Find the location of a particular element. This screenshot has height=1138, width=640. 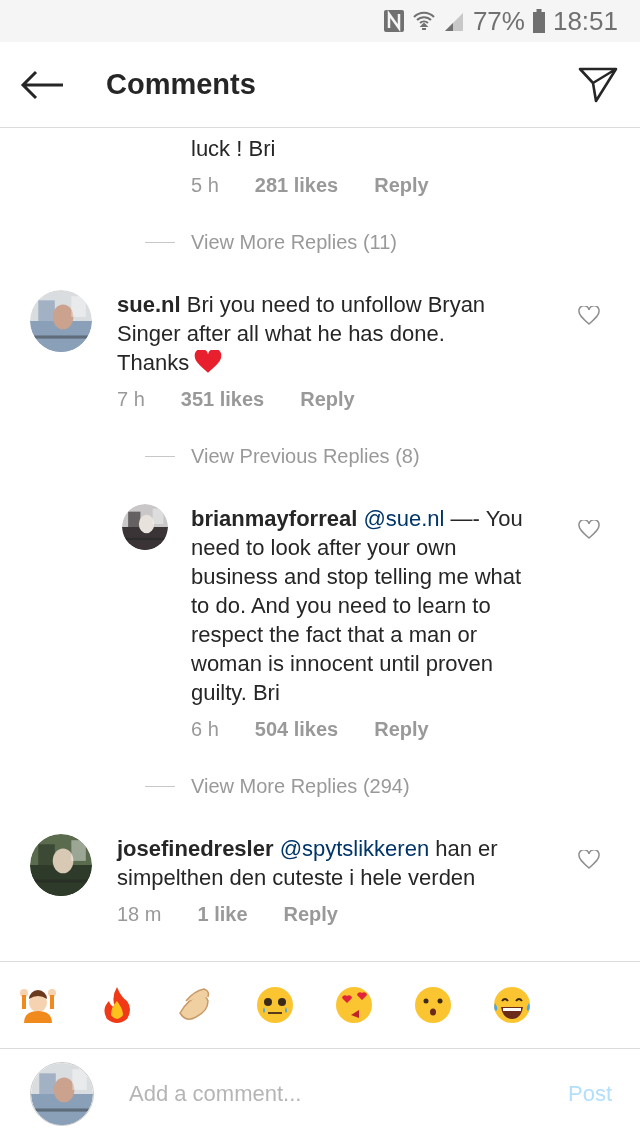

surprised-emoji-icon is located at coordinates (433, 1005).